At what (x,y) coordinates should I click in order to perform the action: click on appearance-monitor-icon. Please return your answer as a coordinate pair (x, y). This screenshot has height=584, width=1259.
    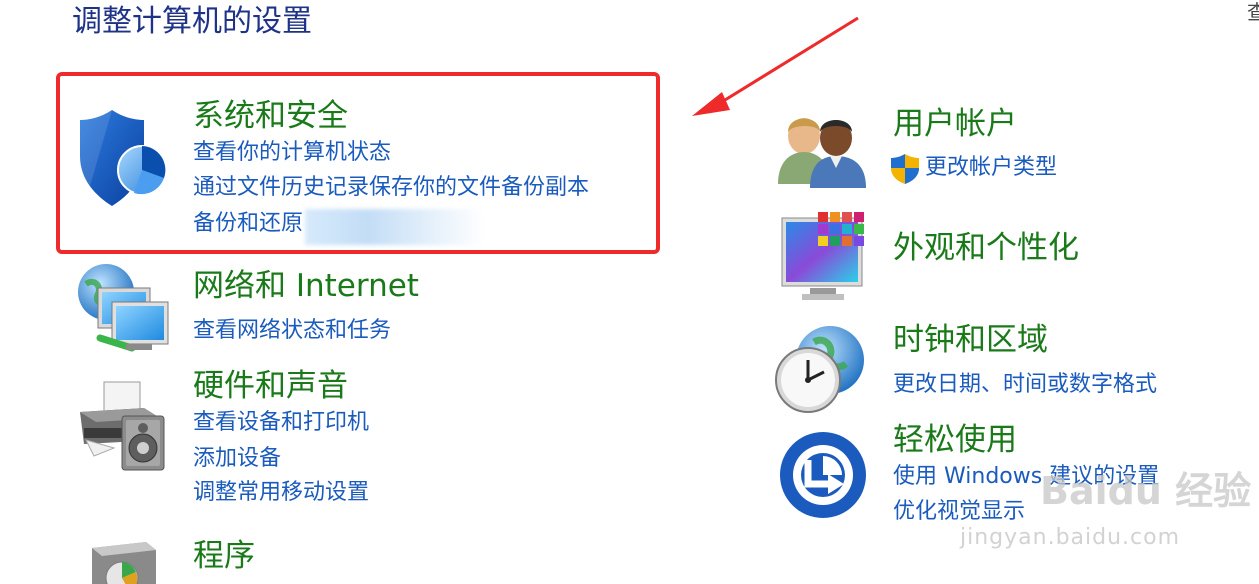
    Looking at the image, I should click on (826, 256).